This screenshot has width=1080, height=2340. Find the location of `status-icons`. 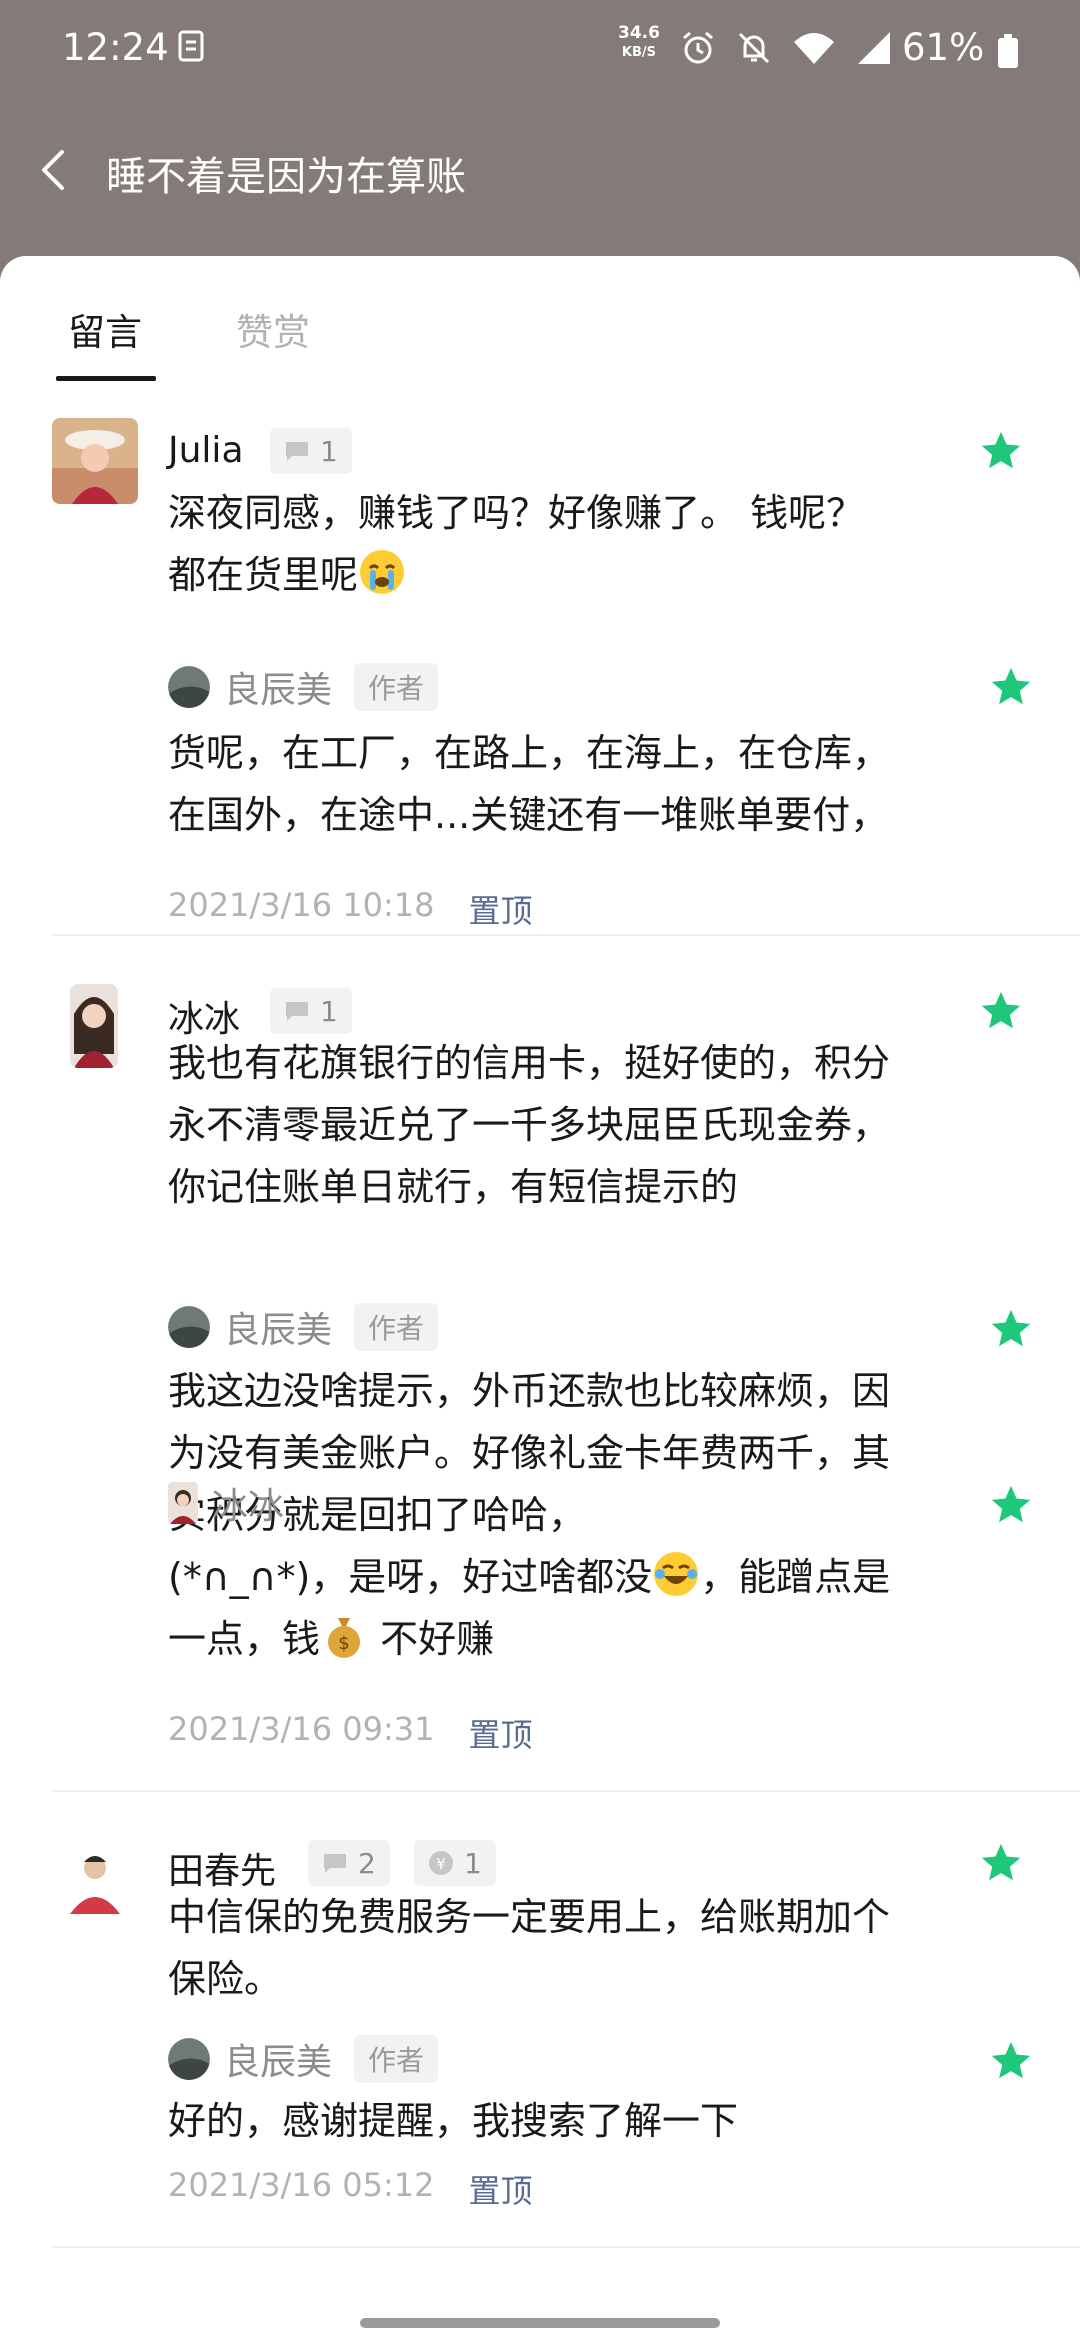

status-icons is located at coordinates (786, 48).